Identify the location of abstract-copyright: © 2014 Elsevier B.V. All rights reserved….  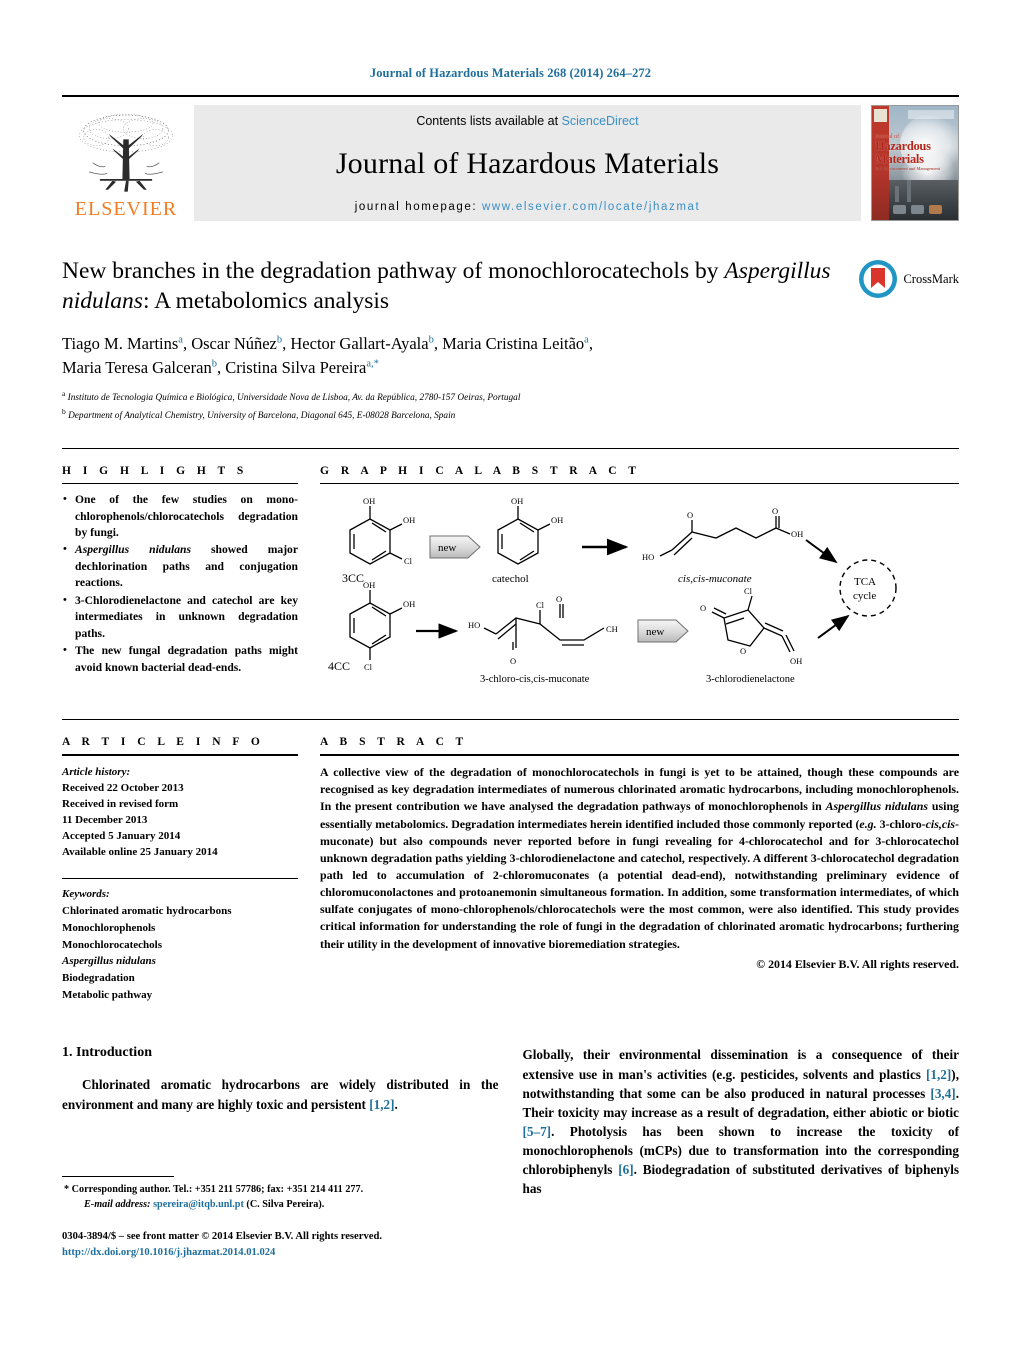
(857, 963).